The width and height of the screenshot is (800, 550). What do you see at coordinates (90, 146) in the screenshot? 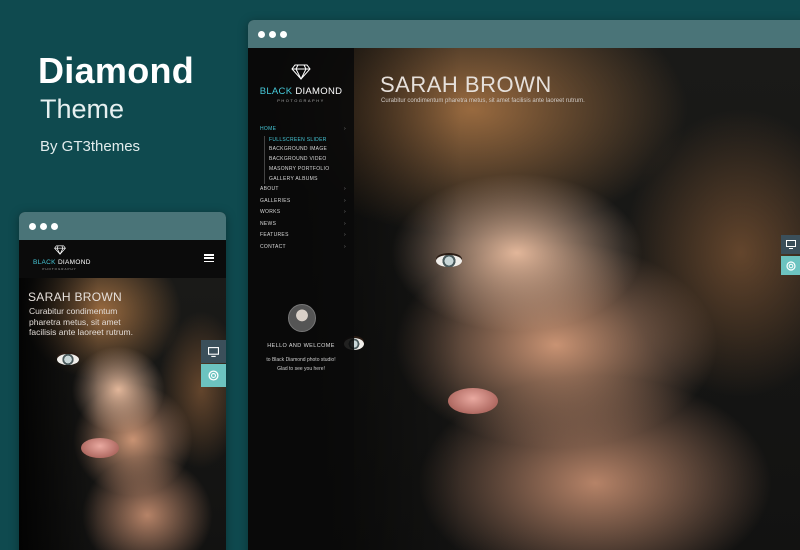
I see `promo-author: By GT3themes` at bounding box center [90, 146].